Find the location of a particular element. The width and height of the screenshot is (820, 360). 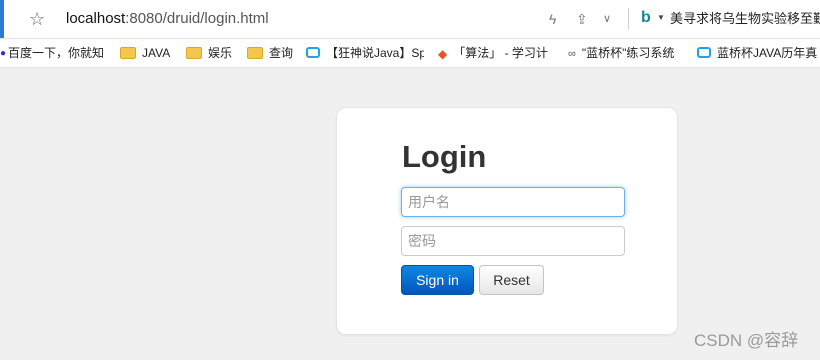

sign-in-button: Sign in is located at coordinates (437, 280).